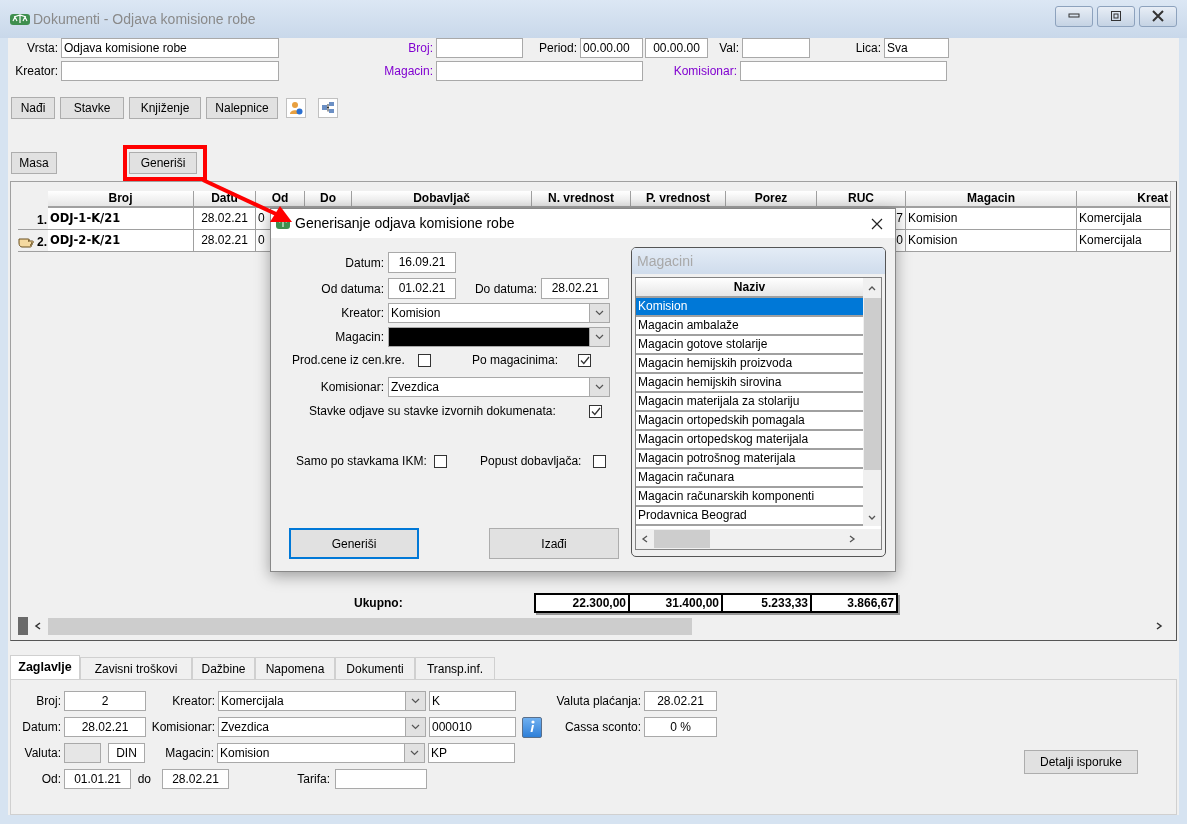 The width and height of the screenshot is (1187, 824). What do you see at coordinates (422, 262) in the screenshot?
I see `date-field: 16.09.21` at bounding box center [422, 262].